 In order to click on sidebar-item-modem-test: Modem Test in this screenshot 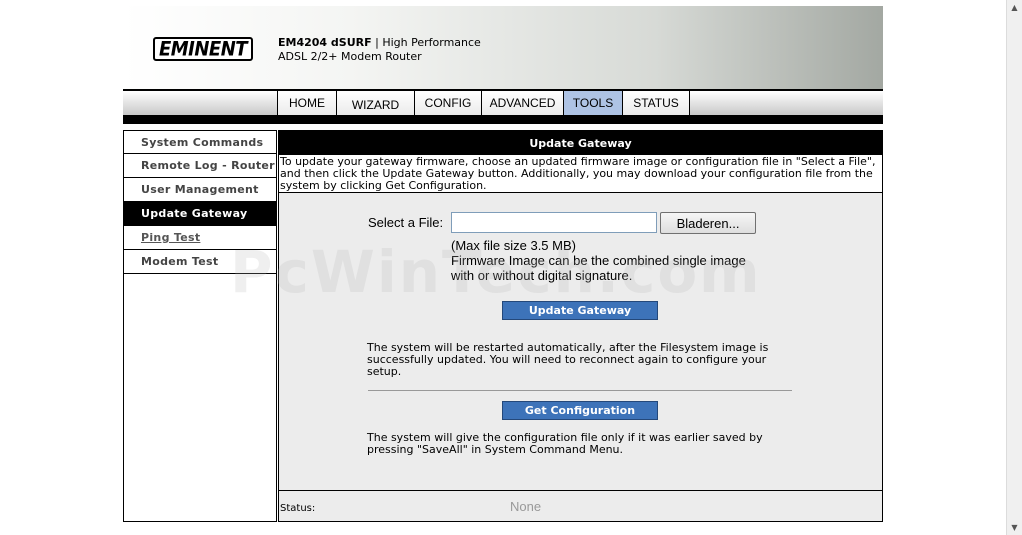, I will do `click(200, 262)`.